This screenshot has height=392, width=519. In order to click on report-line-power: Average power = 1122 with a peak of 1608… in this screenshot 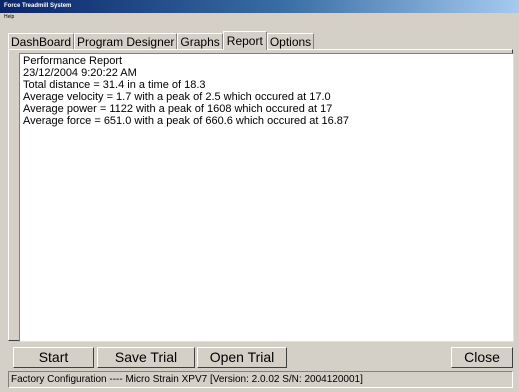, I will do `click(178, 109)`.